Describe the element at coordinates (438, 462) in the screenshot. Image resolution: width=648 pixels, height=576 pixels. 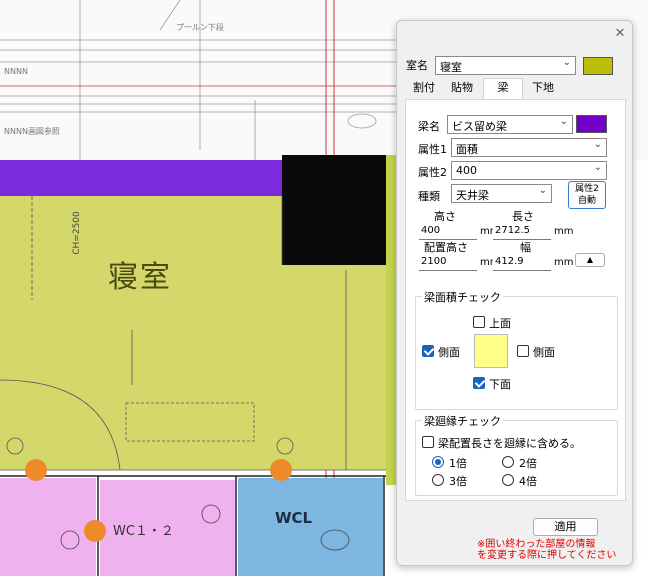
I see `multiplier-1x-radio` at that location.